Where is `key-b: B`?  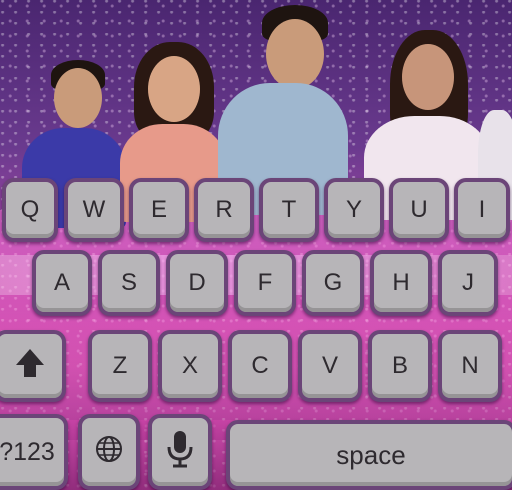 key-b: B is located at coordinates (400, 366).